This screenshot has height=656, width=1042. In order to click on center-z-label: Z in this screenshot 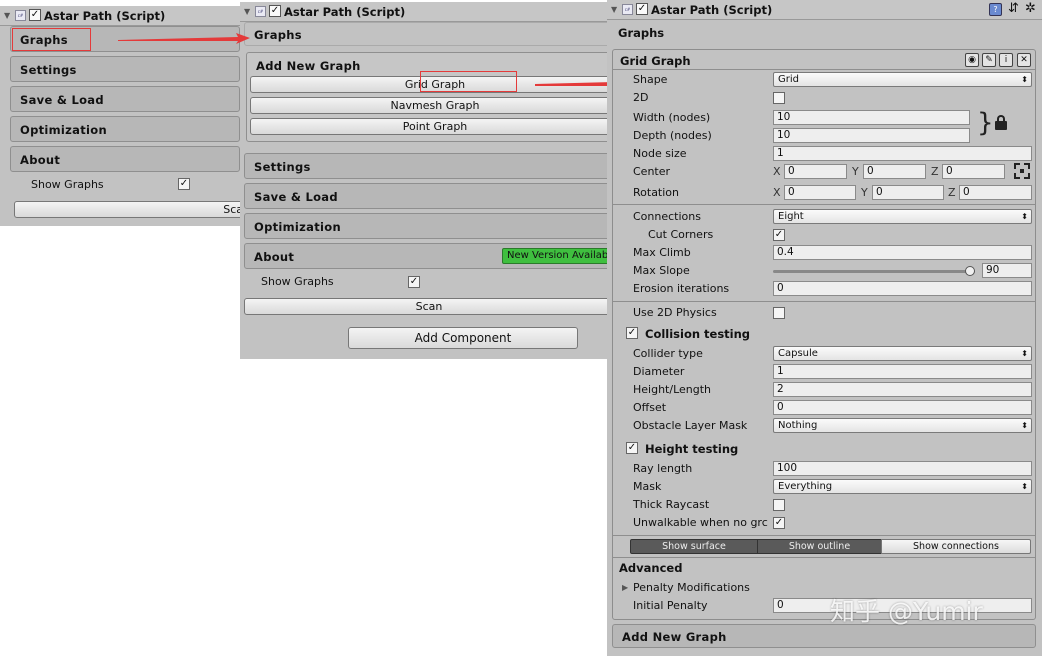, I will do `click(935, 171)`.